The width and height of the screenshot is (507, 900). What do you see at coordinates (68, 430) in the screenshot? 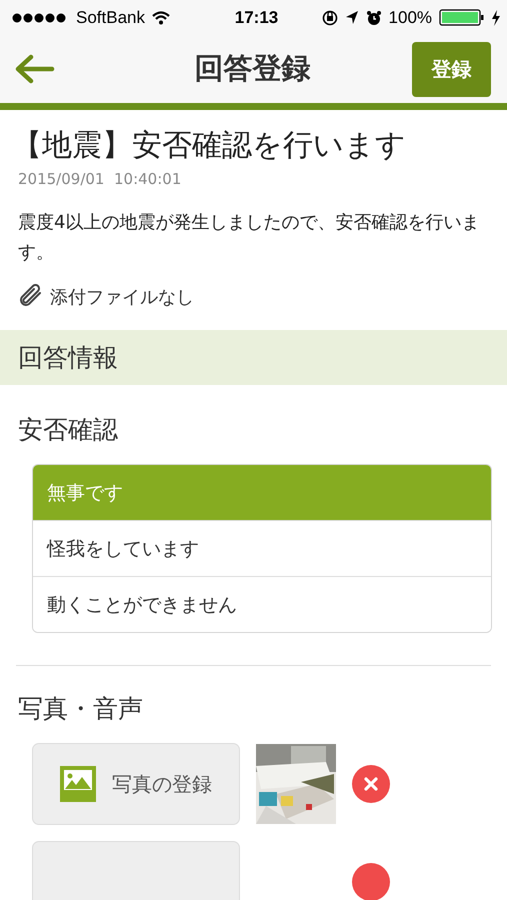
I see `field-label: 安否確認` at bounding box center [68, 430].